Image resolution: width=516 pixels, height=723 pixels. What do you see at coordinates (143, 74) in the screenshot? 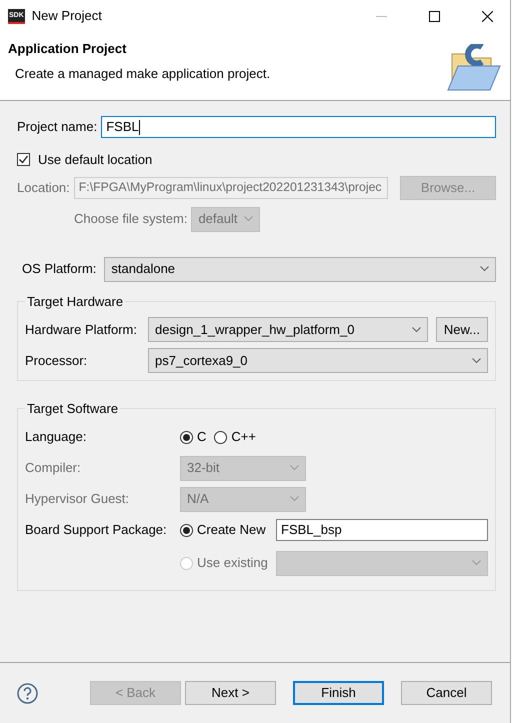
I see `page-description: Create a managed make application project.` at bounding box center [143, 74].